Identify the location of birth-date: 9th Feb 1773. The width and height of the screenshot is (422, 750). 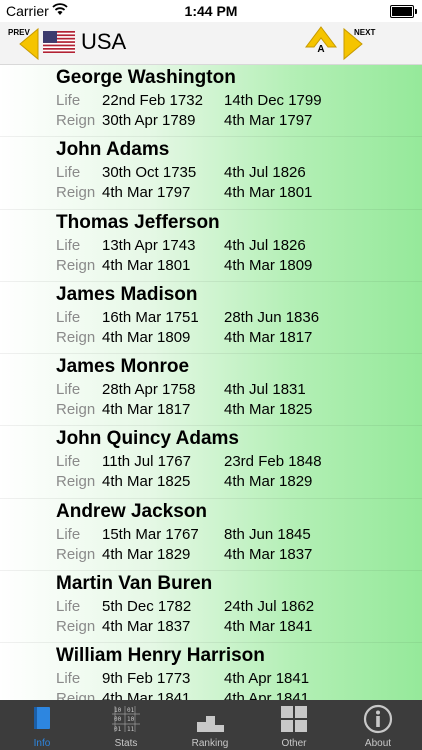
(146, 679).